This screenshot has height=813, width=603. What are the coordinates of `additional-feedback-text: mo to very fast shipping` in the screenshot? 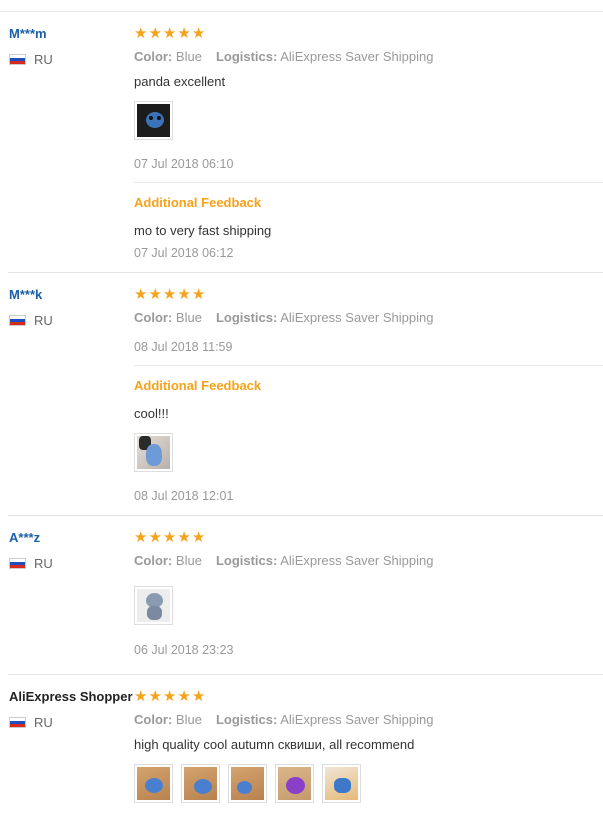 It's located at (203, 230).